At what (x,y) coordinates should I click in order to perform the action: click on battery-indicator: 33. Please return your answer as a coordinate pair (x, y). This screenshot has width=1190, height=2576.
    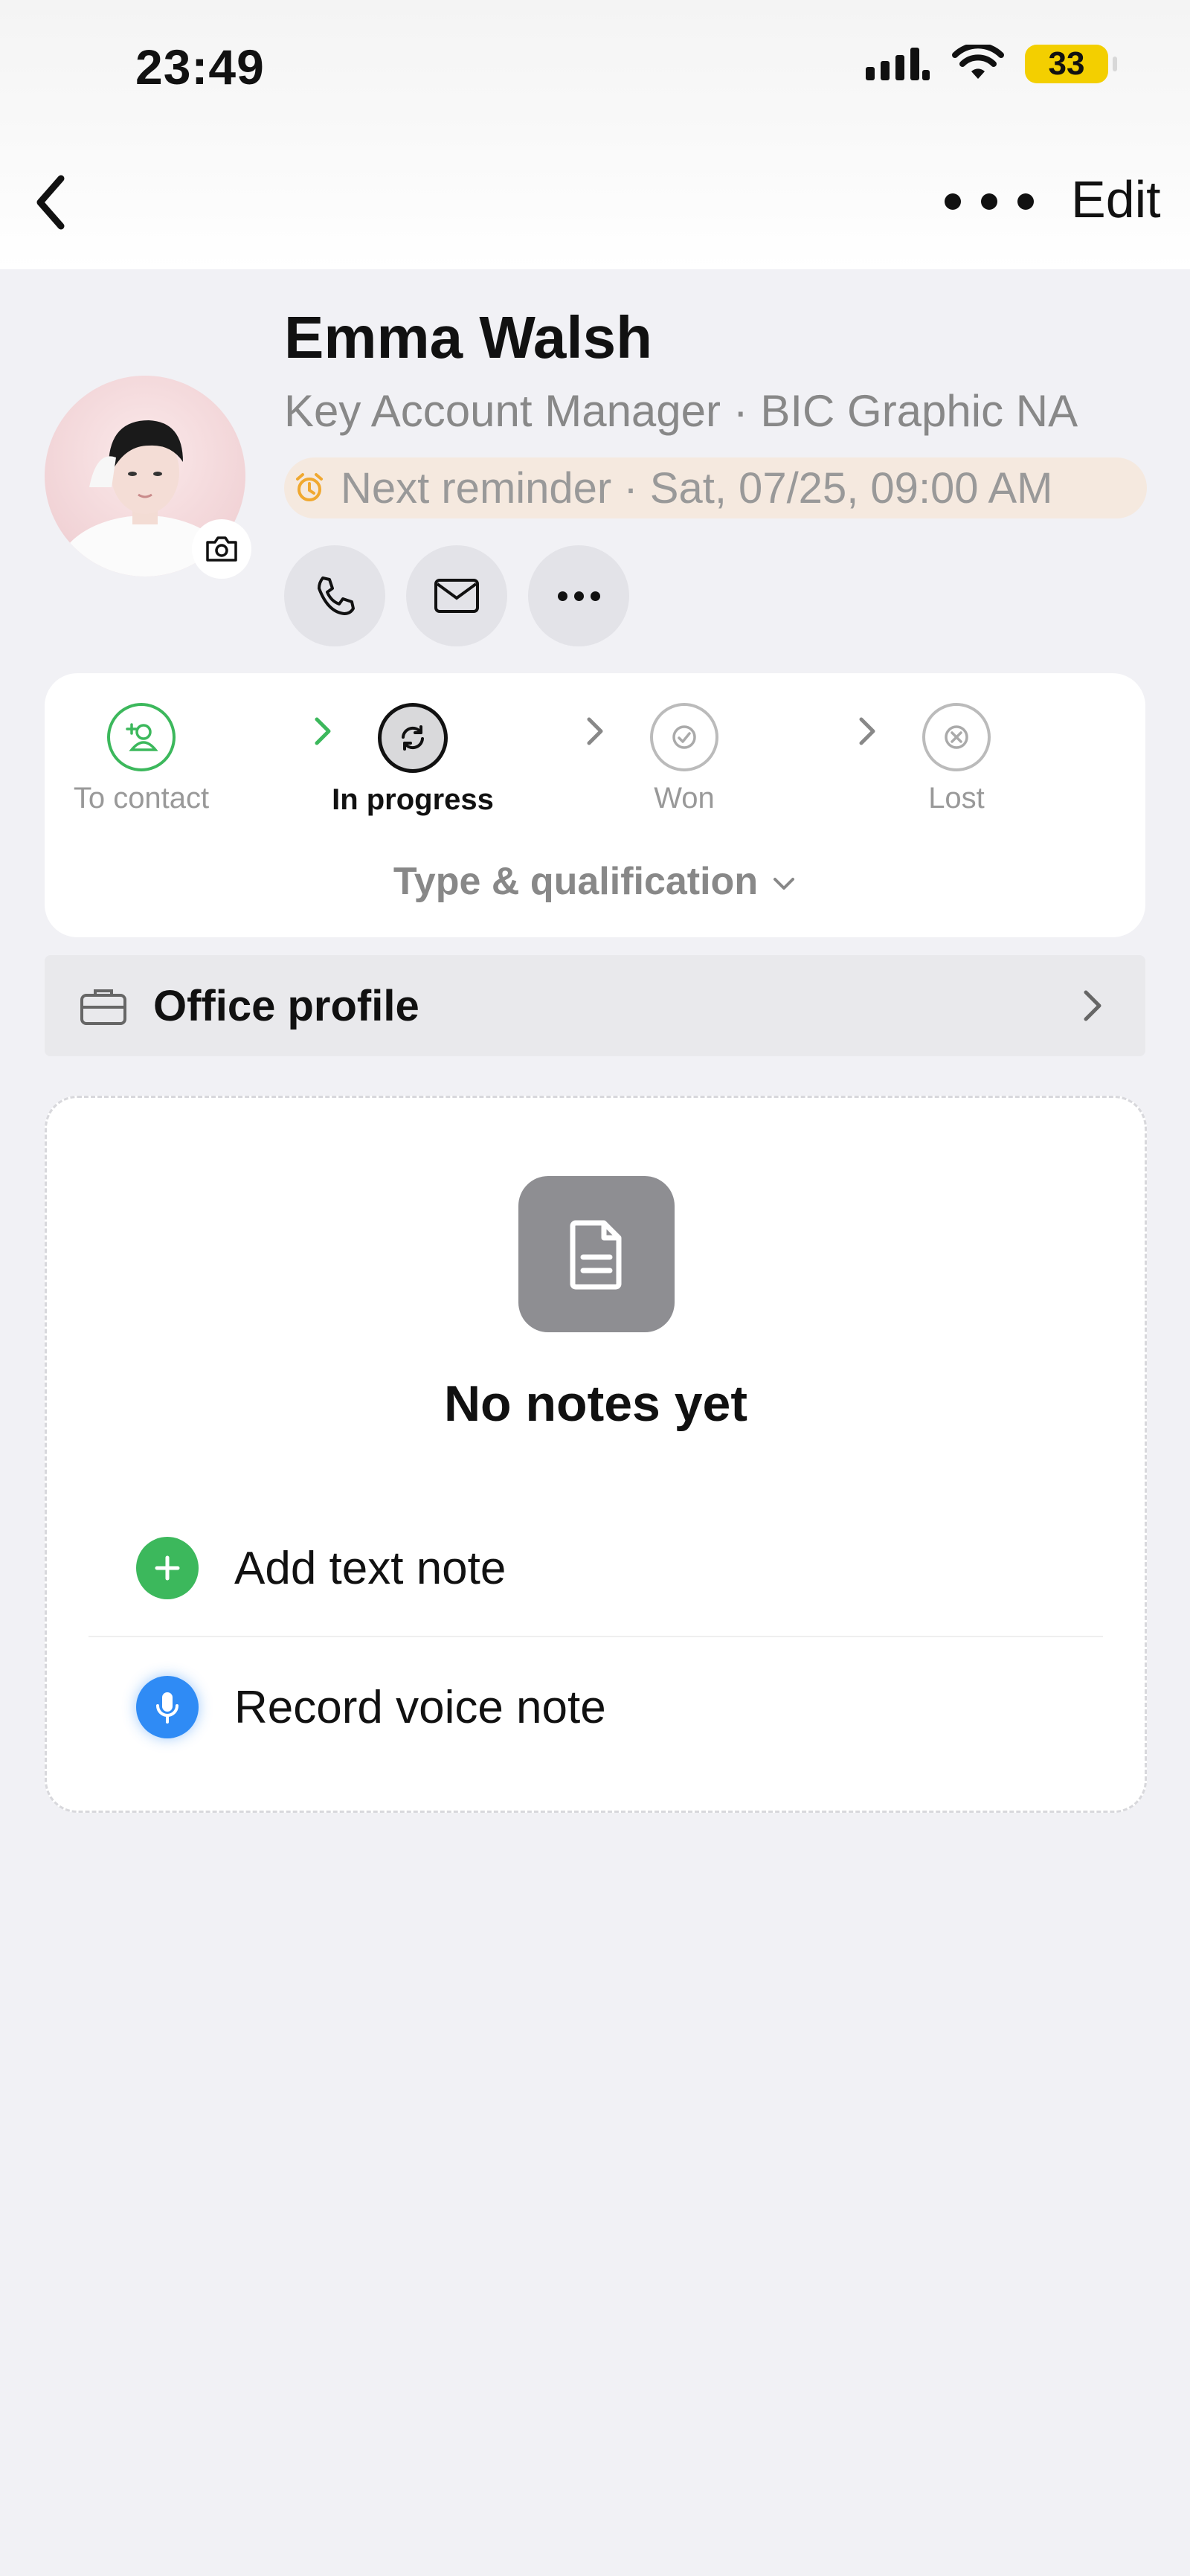
    Looking at the image, I should click on (1071, 64).